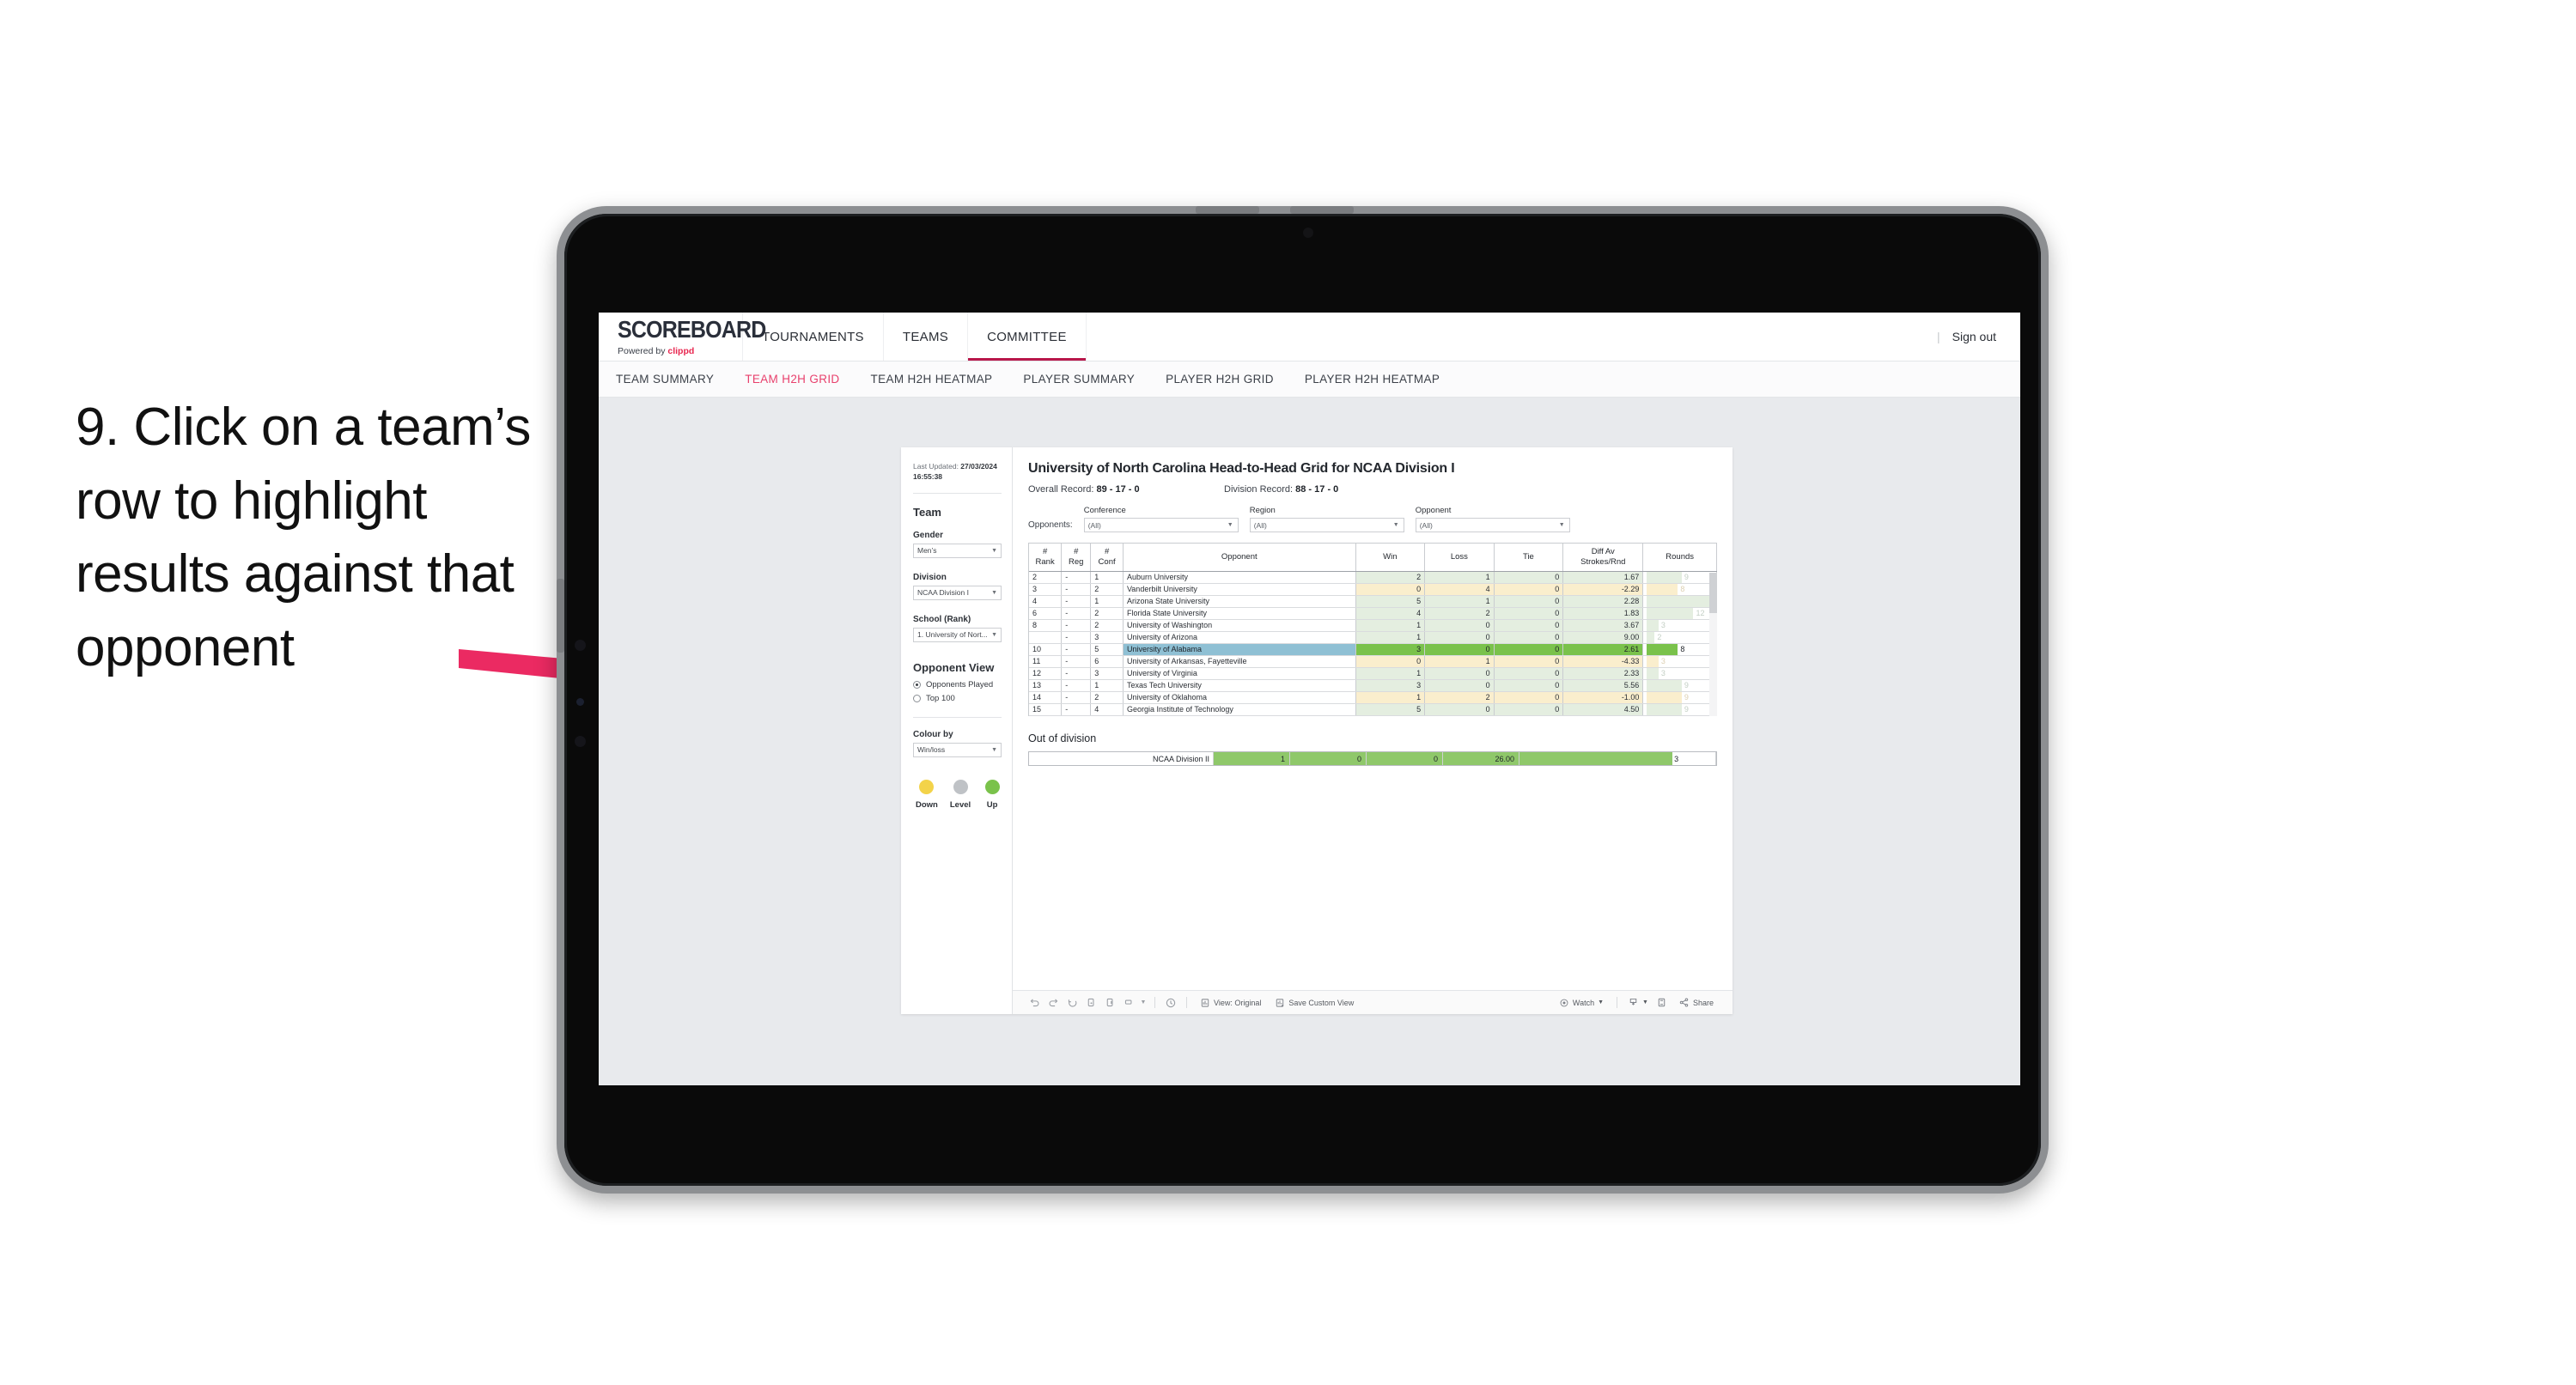  What do you see at coordinates (1405, 758) in the screenshot?
I see `ood-tie: 0` at bounding box center [1405, 758].